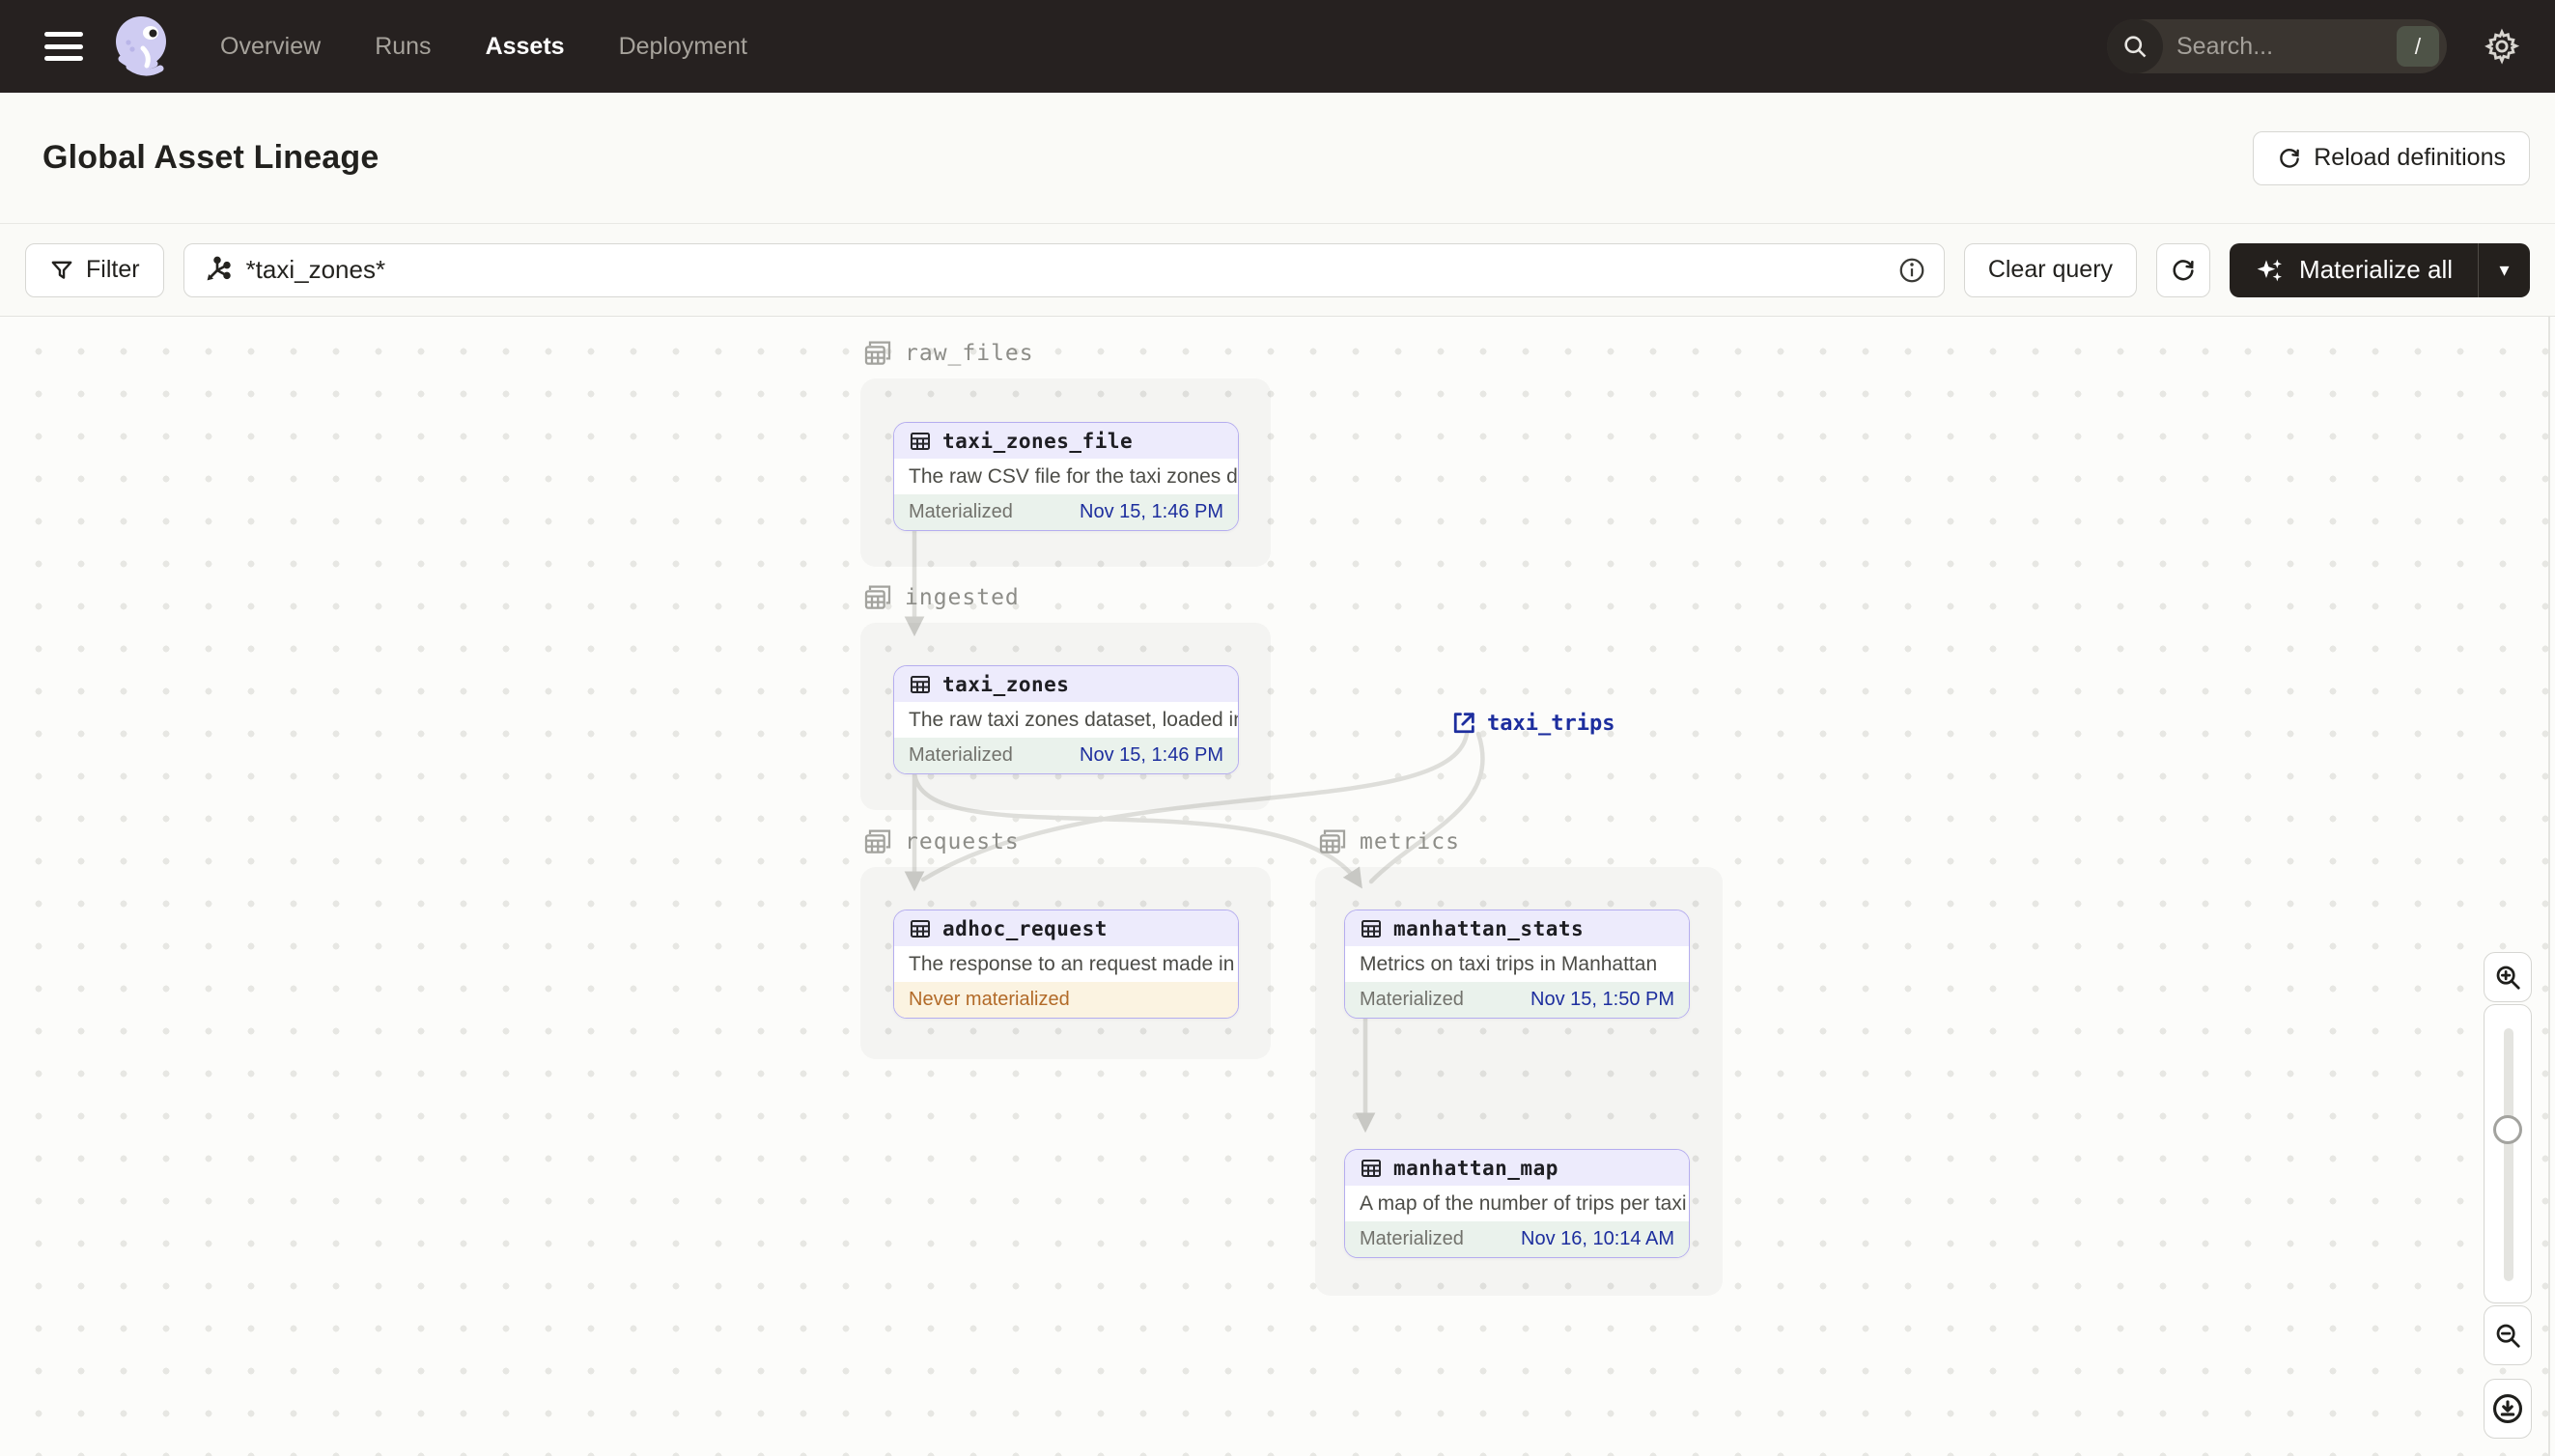 The image size is (2555, 1456). I want to click on search-icon, so click(2135, 46).